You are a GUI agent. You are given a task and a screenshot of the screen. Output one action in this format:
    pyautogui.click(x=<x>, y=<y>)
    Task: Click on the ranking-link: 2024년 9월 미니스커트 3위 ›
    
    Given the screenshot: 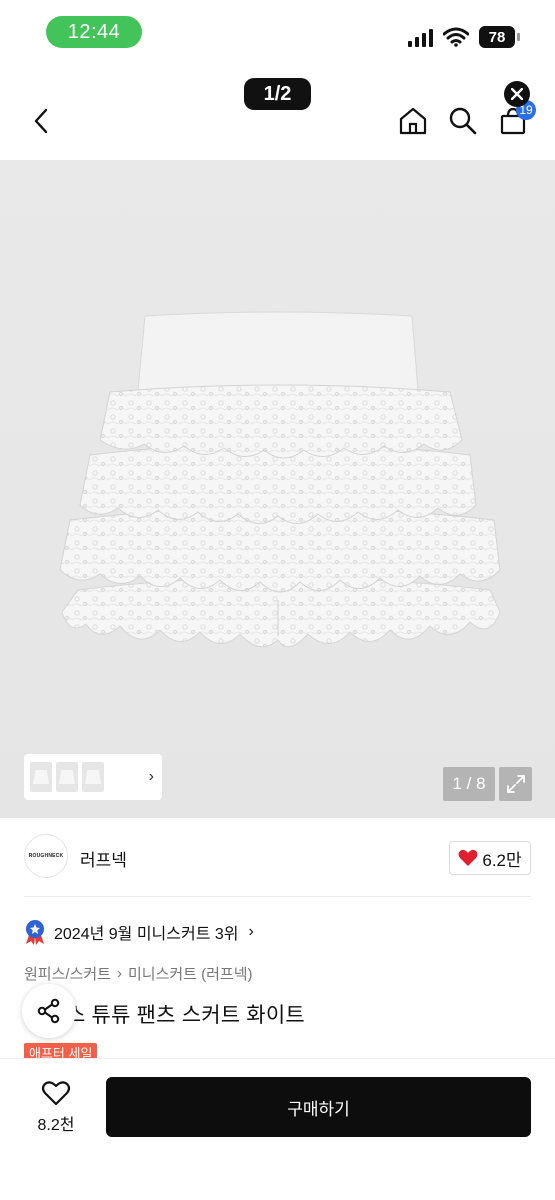 What is the action you would take?
    pyautogui.click(x=139, y=932)
    